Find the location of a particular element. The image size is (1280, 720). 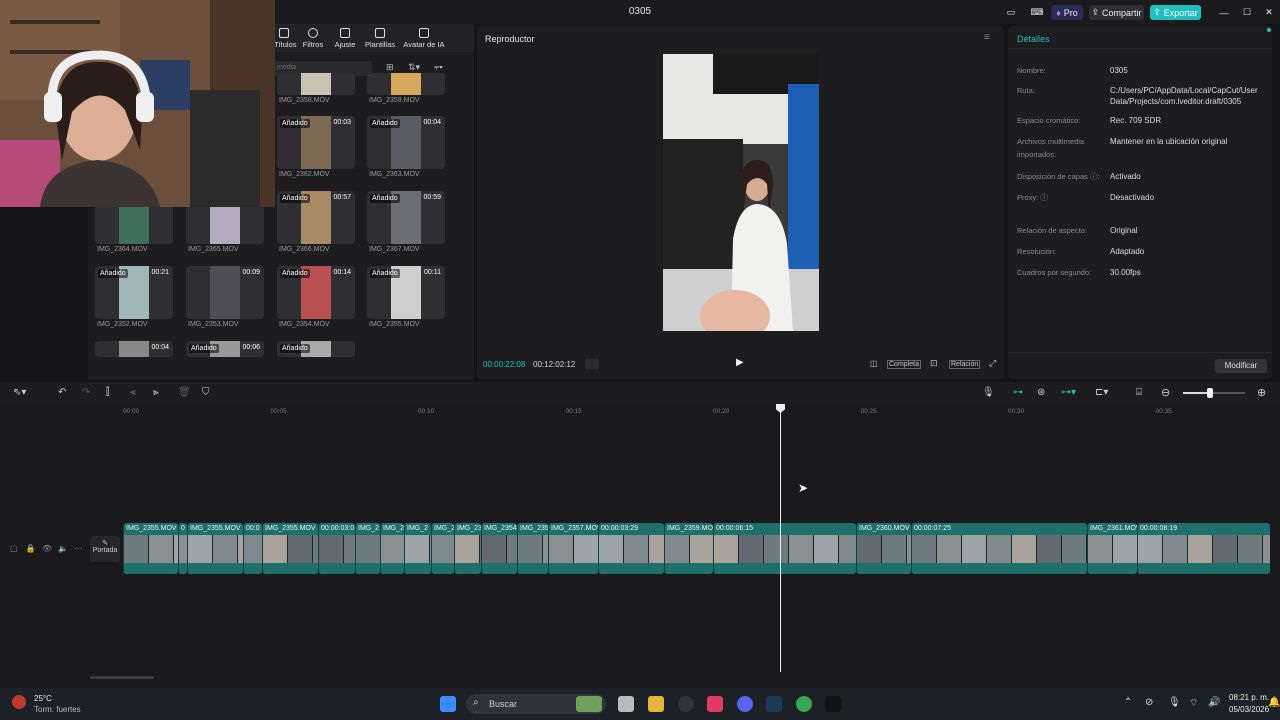

taskbar-search: ⌕ Buscar is located at coordinates (536, 704).